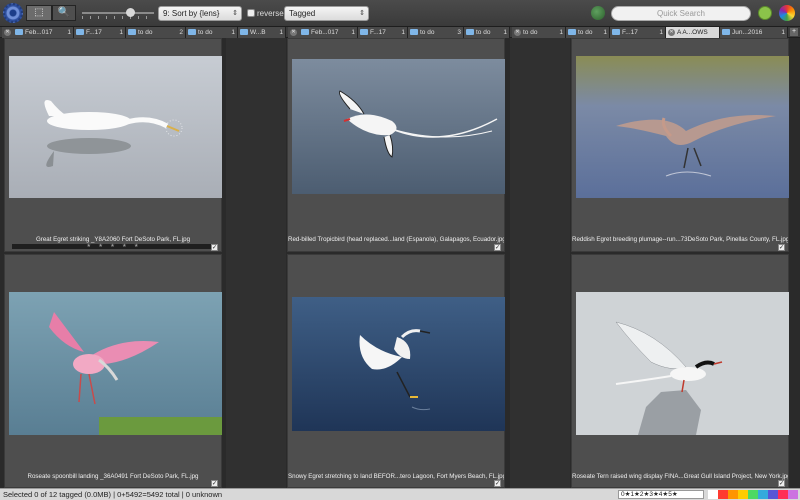 The width and height of the screenshot is (800, 500). I want to click on tab: ✕ to do 1, so click(539, 32).